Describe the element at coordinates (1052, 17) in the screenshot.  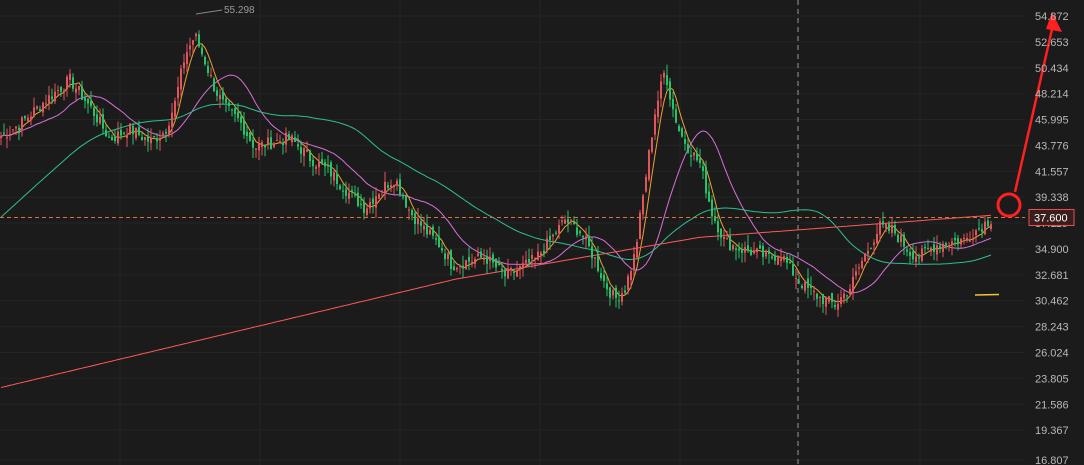
I see `y-tick-label: 54.872` at that location.